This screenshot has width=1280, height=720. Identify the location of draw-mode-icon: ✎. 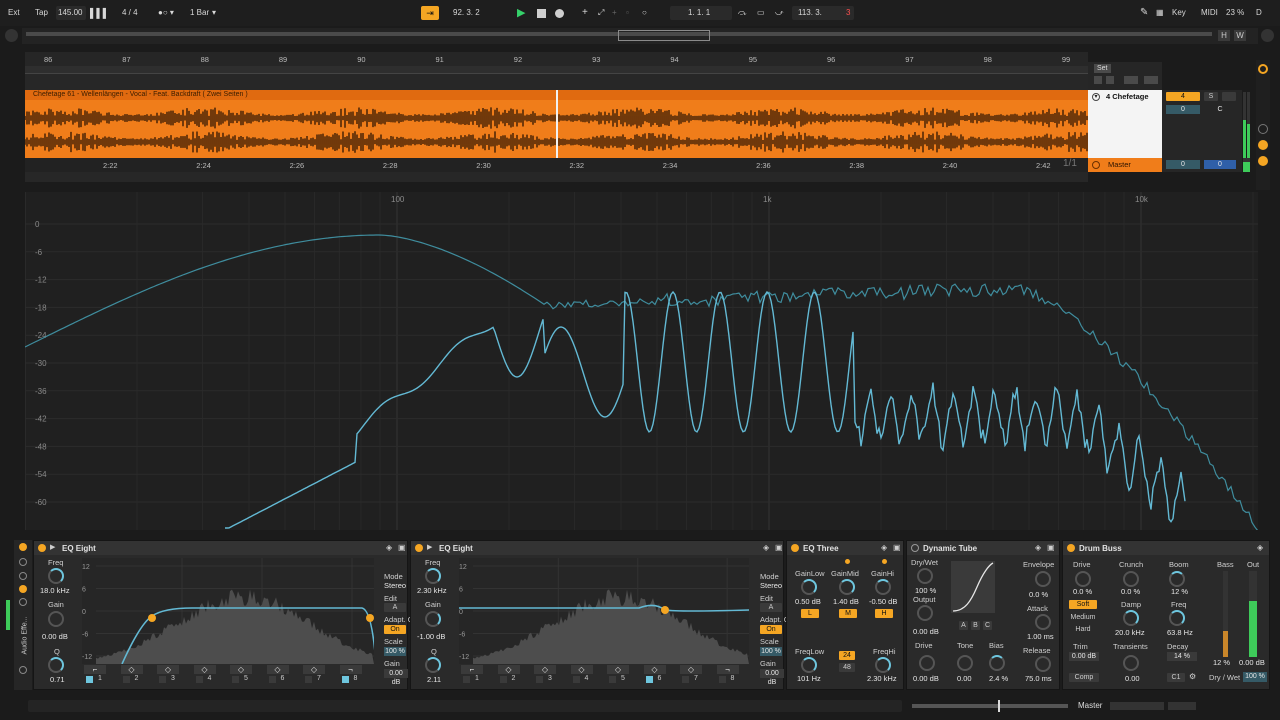
(1144, 13).